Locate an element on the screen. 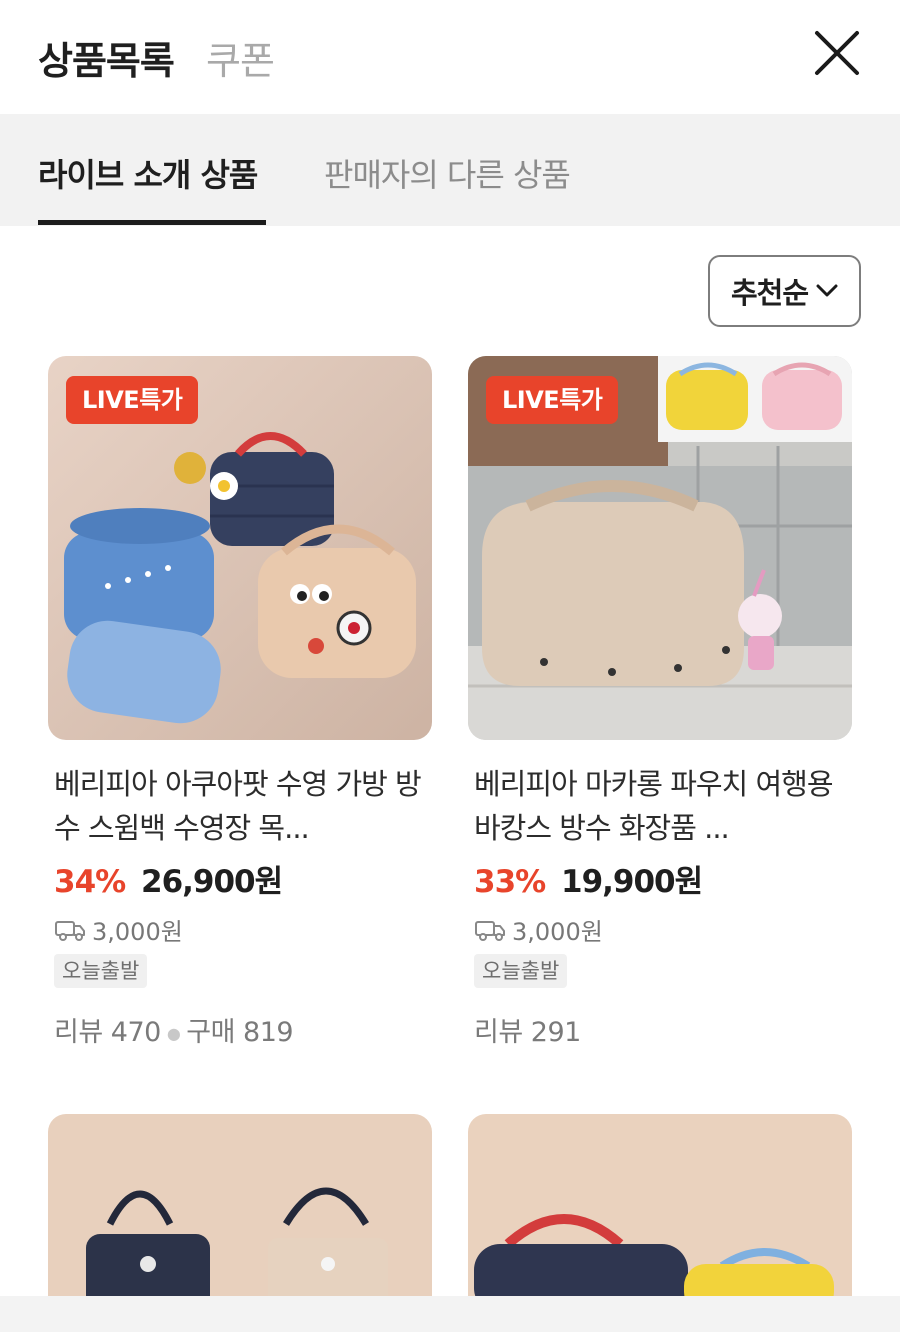 The width and height of the screenshot is (900, 1332). discount-rate: 33% is located at coordinates (510, 882).